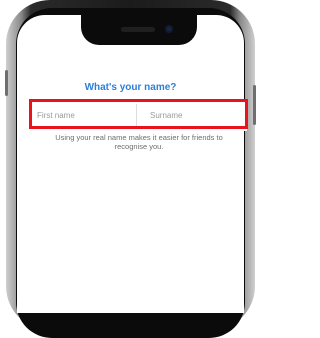  I want to click on earpiece-speaker-icon, so click(138, 29).